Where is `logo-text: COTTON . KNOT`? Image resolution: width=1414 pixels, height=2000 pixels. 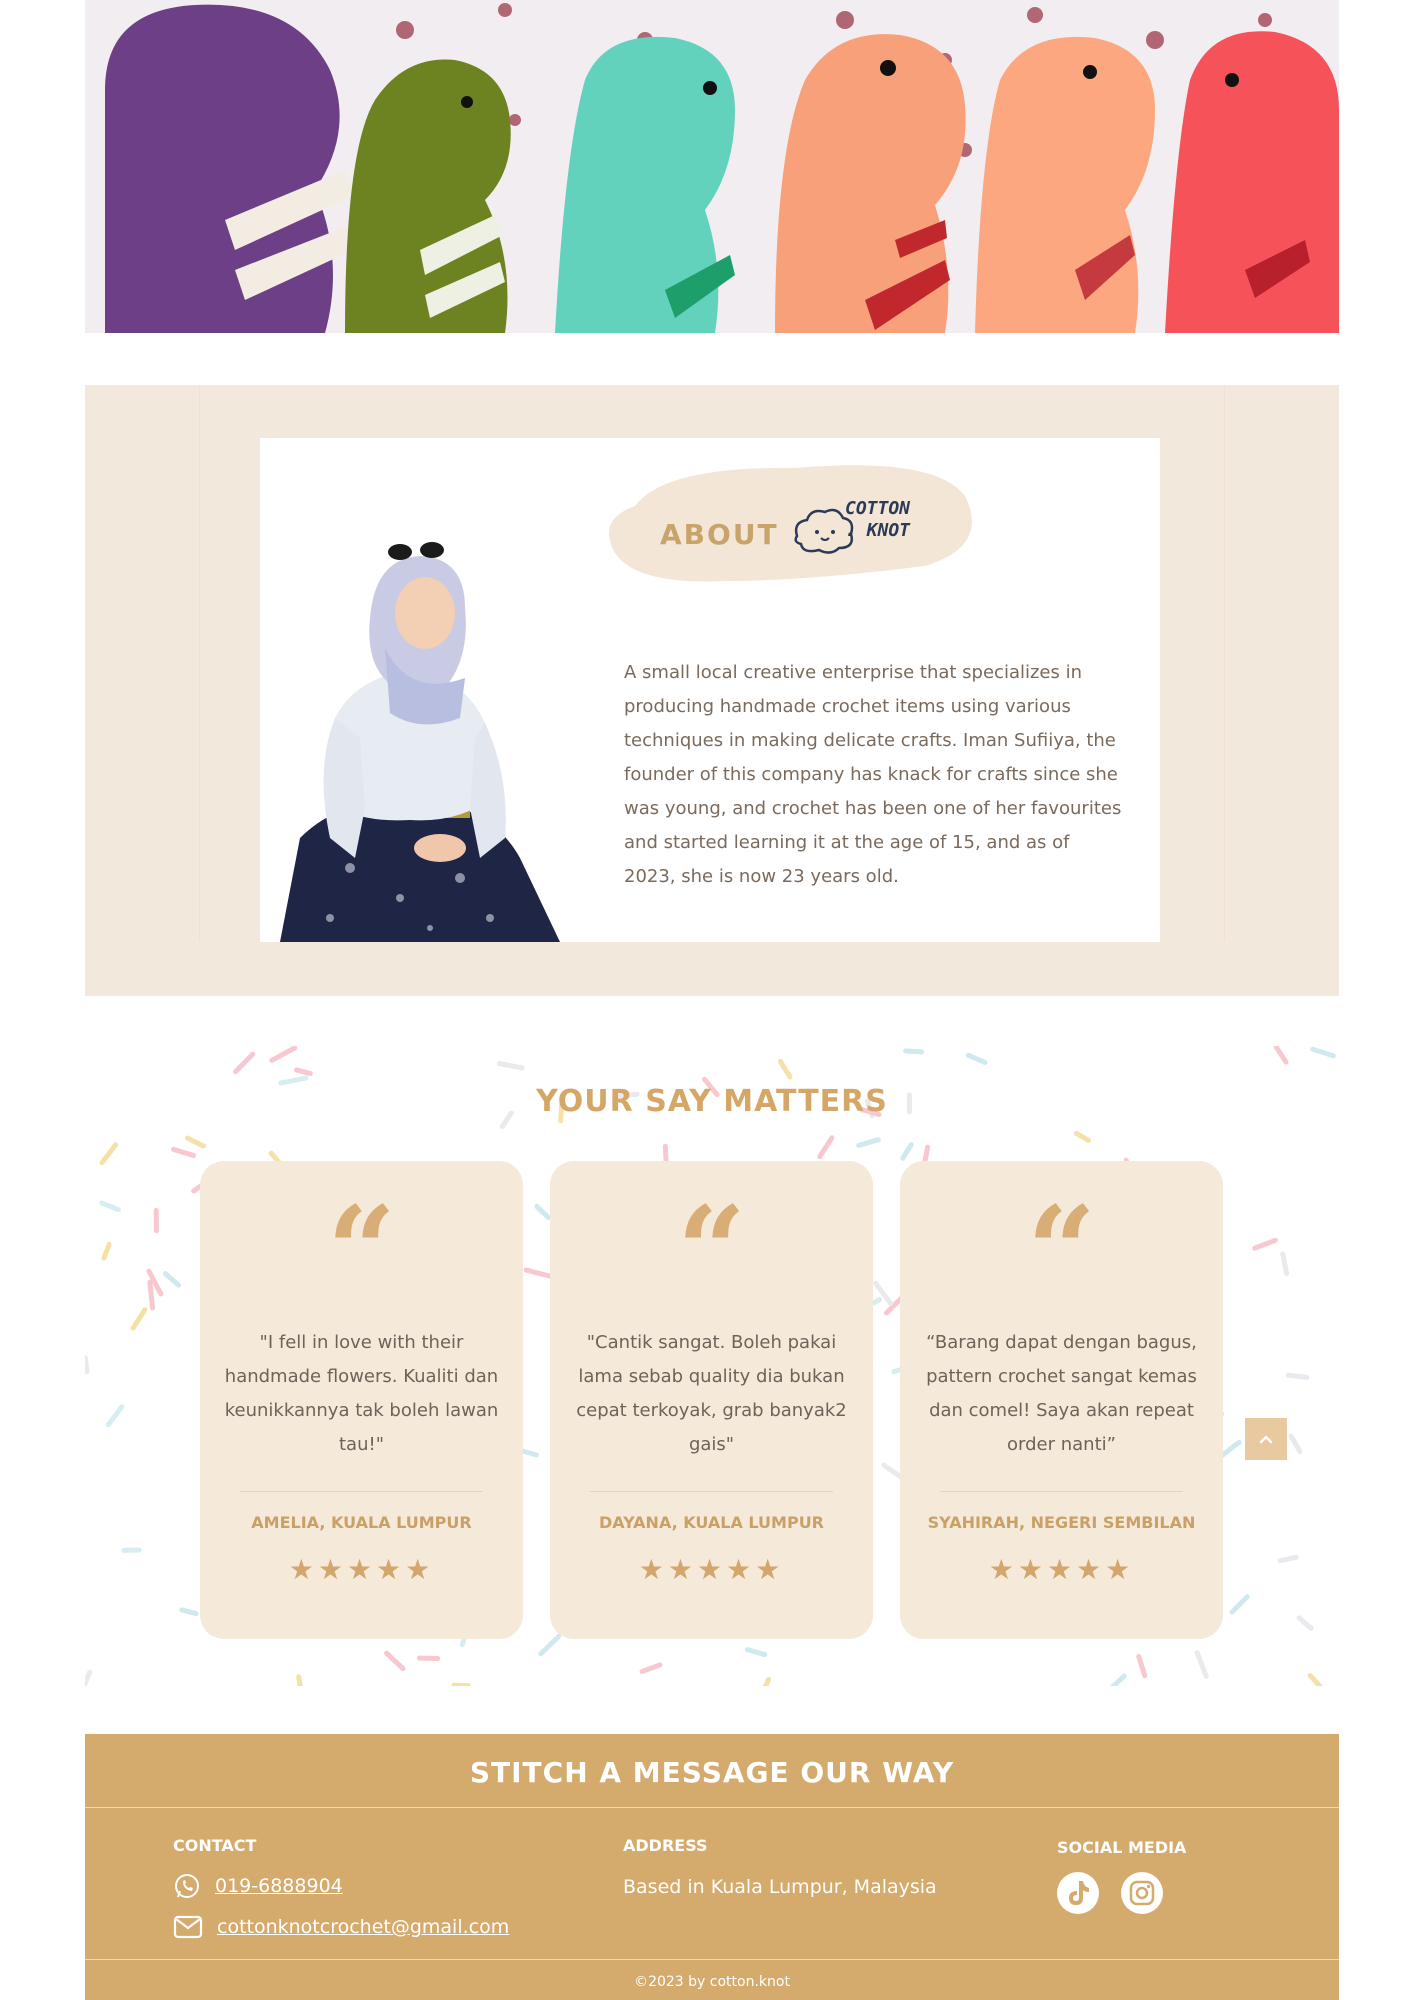
logo-text: COTTON . KNOT is located at coordinates (877, 520).